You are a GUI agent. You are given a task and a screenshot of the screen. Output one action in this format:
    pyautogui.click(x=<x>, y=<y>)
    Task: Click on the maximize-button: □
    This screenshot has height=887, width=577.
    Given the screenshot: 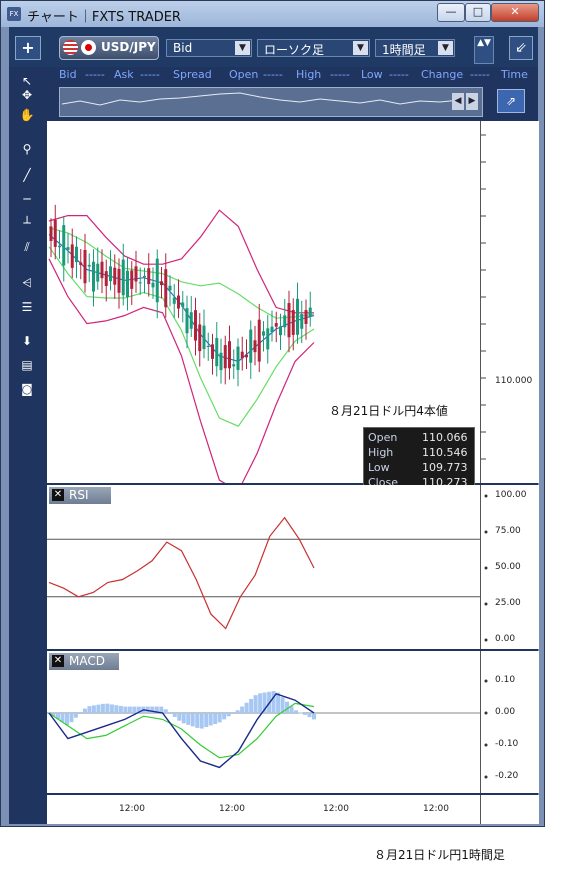 What is the action you would take?
    pyautogui.click(x=478, y=12)
    